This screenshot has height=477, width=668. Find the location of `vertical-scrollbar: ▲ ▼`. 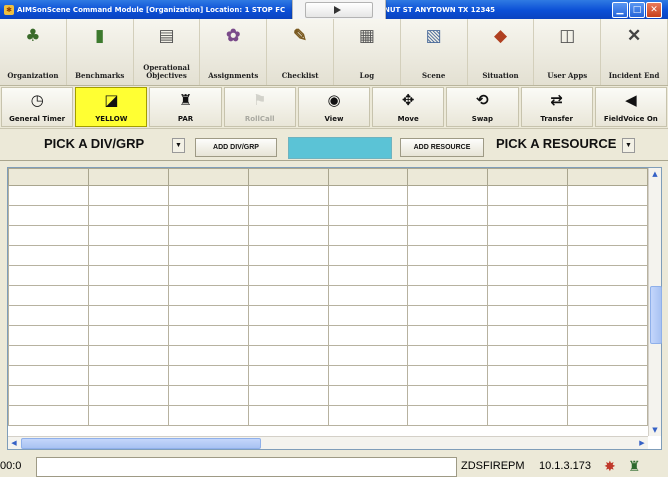

vertical-scrollbar: ▲ ▼ is located at coordinates (655, 302).